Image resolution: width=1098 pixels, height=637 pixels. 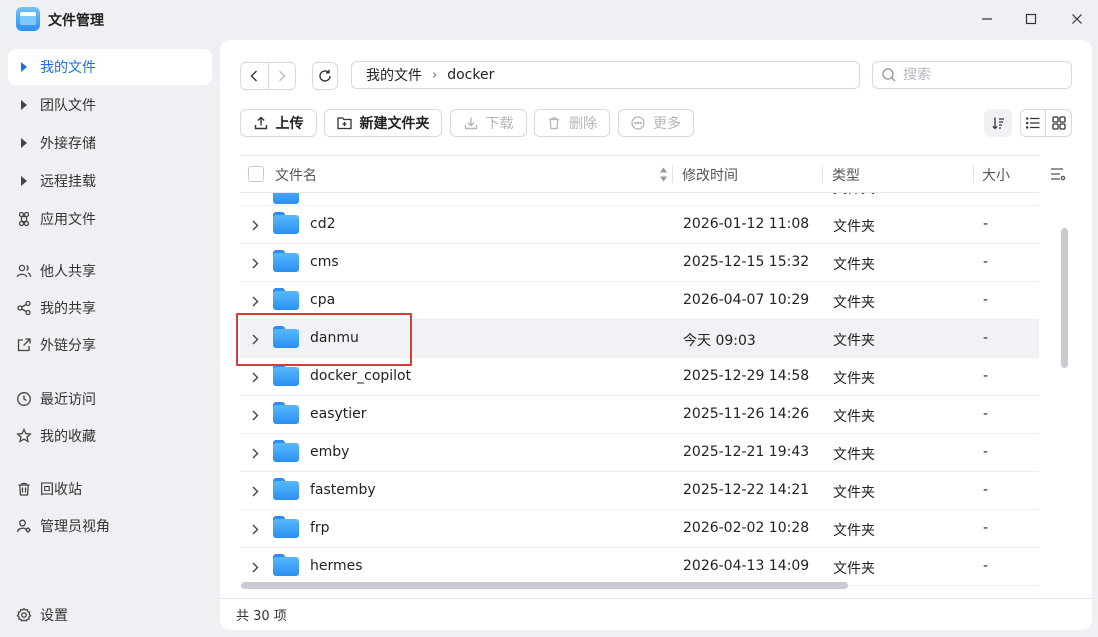 What do you see at coordinates (68, 68) in the screenshot?
I see `sidebar-item-label: 我的文件` at bounding box center [68, 68].